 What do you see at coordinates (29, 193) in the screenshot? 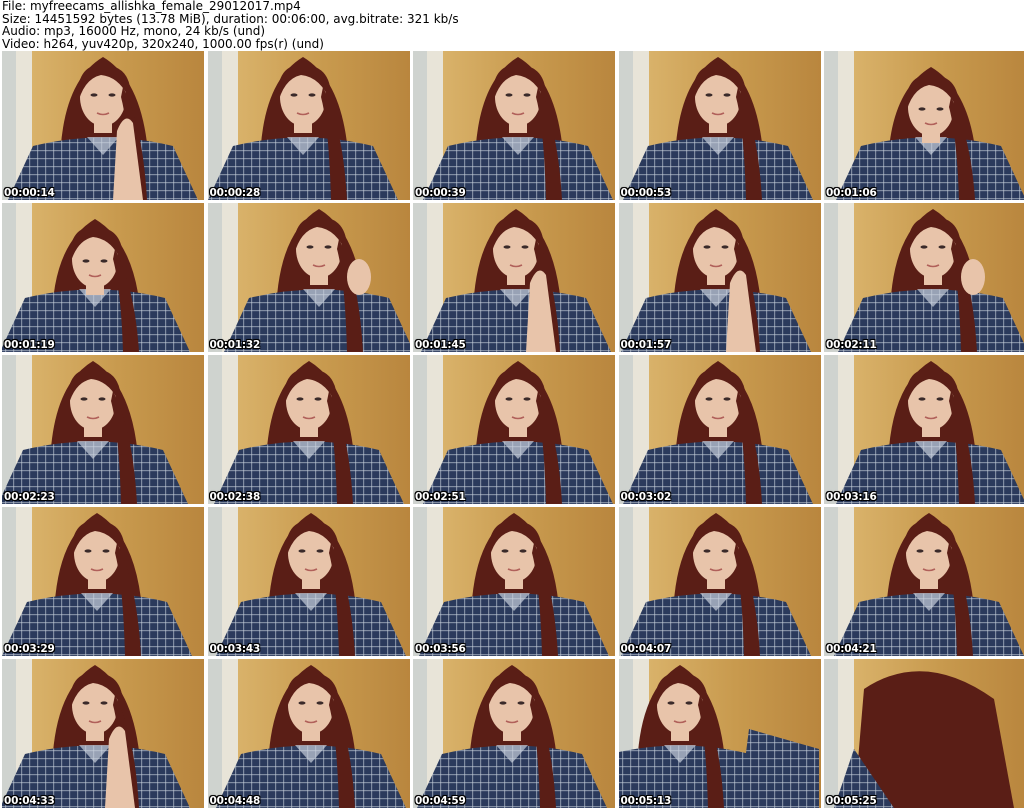
I see `thumbnail-timestamp: 00:00:14` at bounding box center [29, 193].